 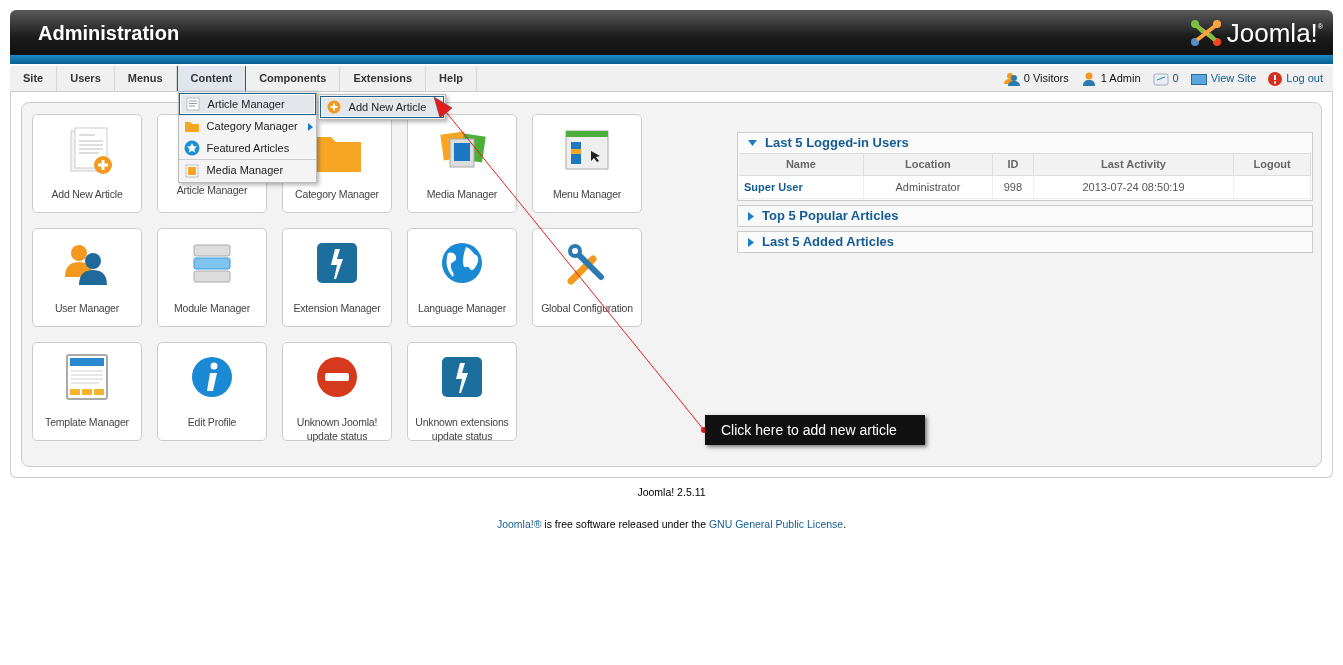 What do you see at coordinates (109, 33) in the screenshot?
I see `page-title: Administration` at bounding box center [109, 33].